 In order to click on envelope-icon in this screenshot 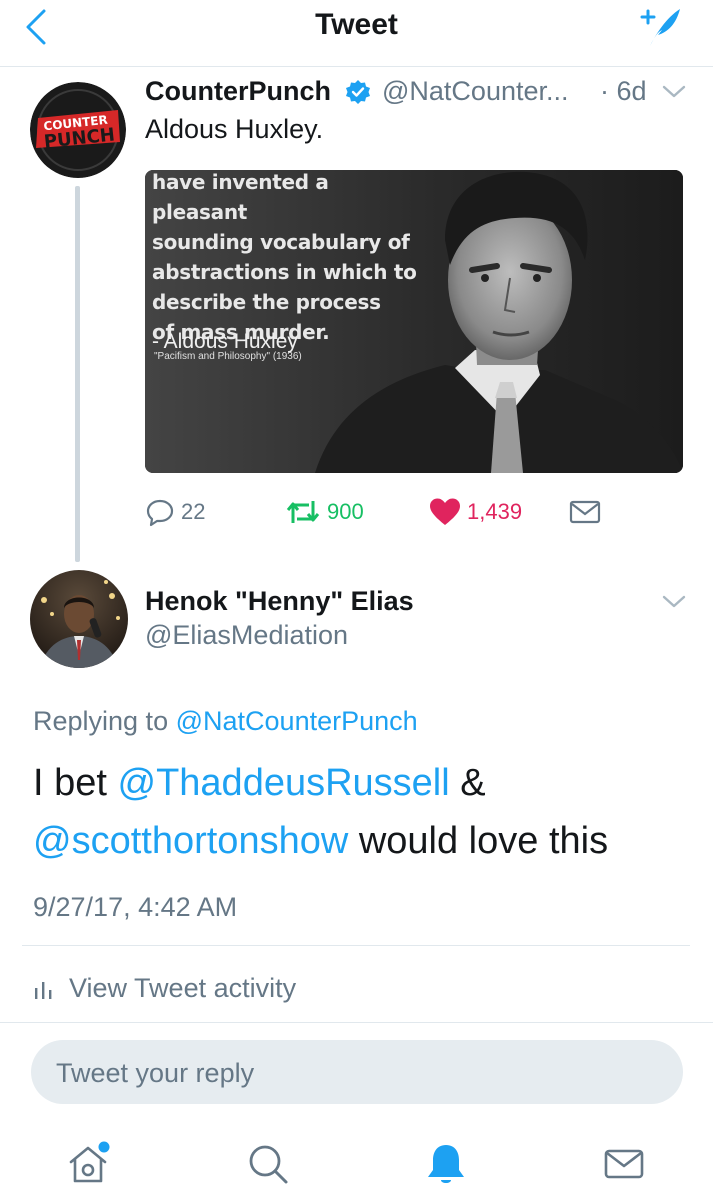, I will do `click(585, 512)`.